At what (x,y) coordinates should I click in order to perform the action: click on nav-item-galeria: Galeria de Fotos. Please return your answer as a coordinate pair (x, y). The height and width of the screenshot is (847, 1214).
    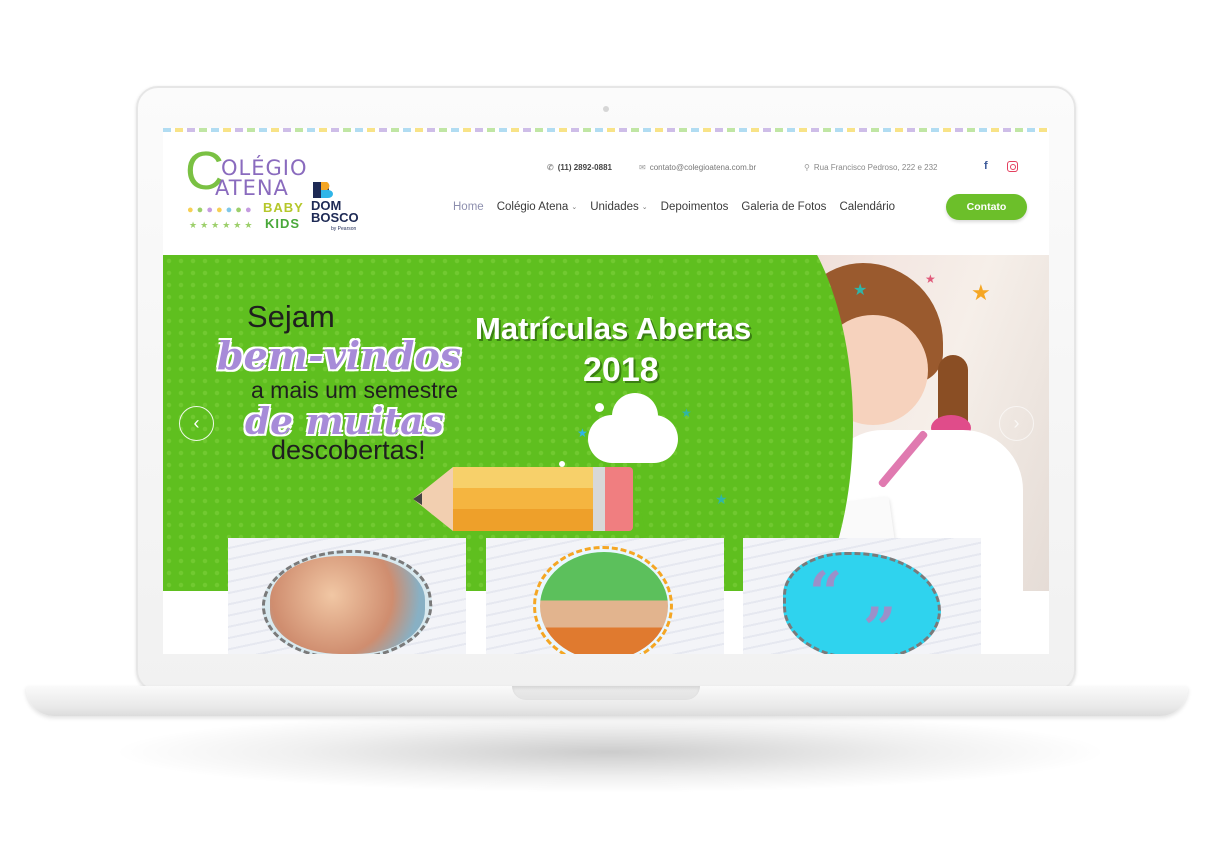
    Looking at the image, I should click on (783, 207).